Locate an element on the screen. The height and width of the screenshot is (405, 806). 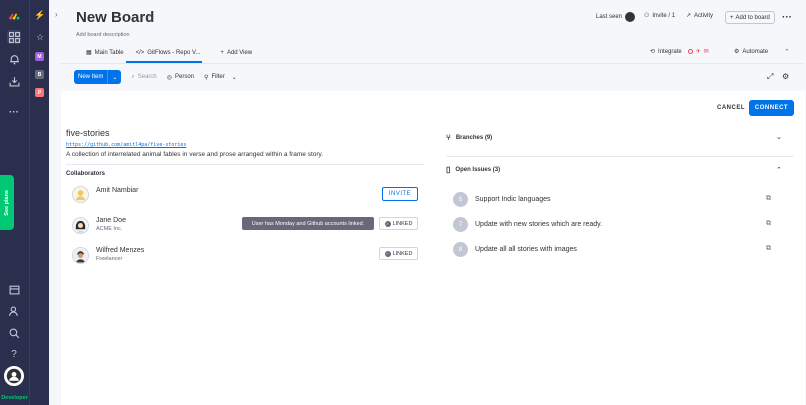
person-icon: ⚇ is located at coordinates (647, 16).